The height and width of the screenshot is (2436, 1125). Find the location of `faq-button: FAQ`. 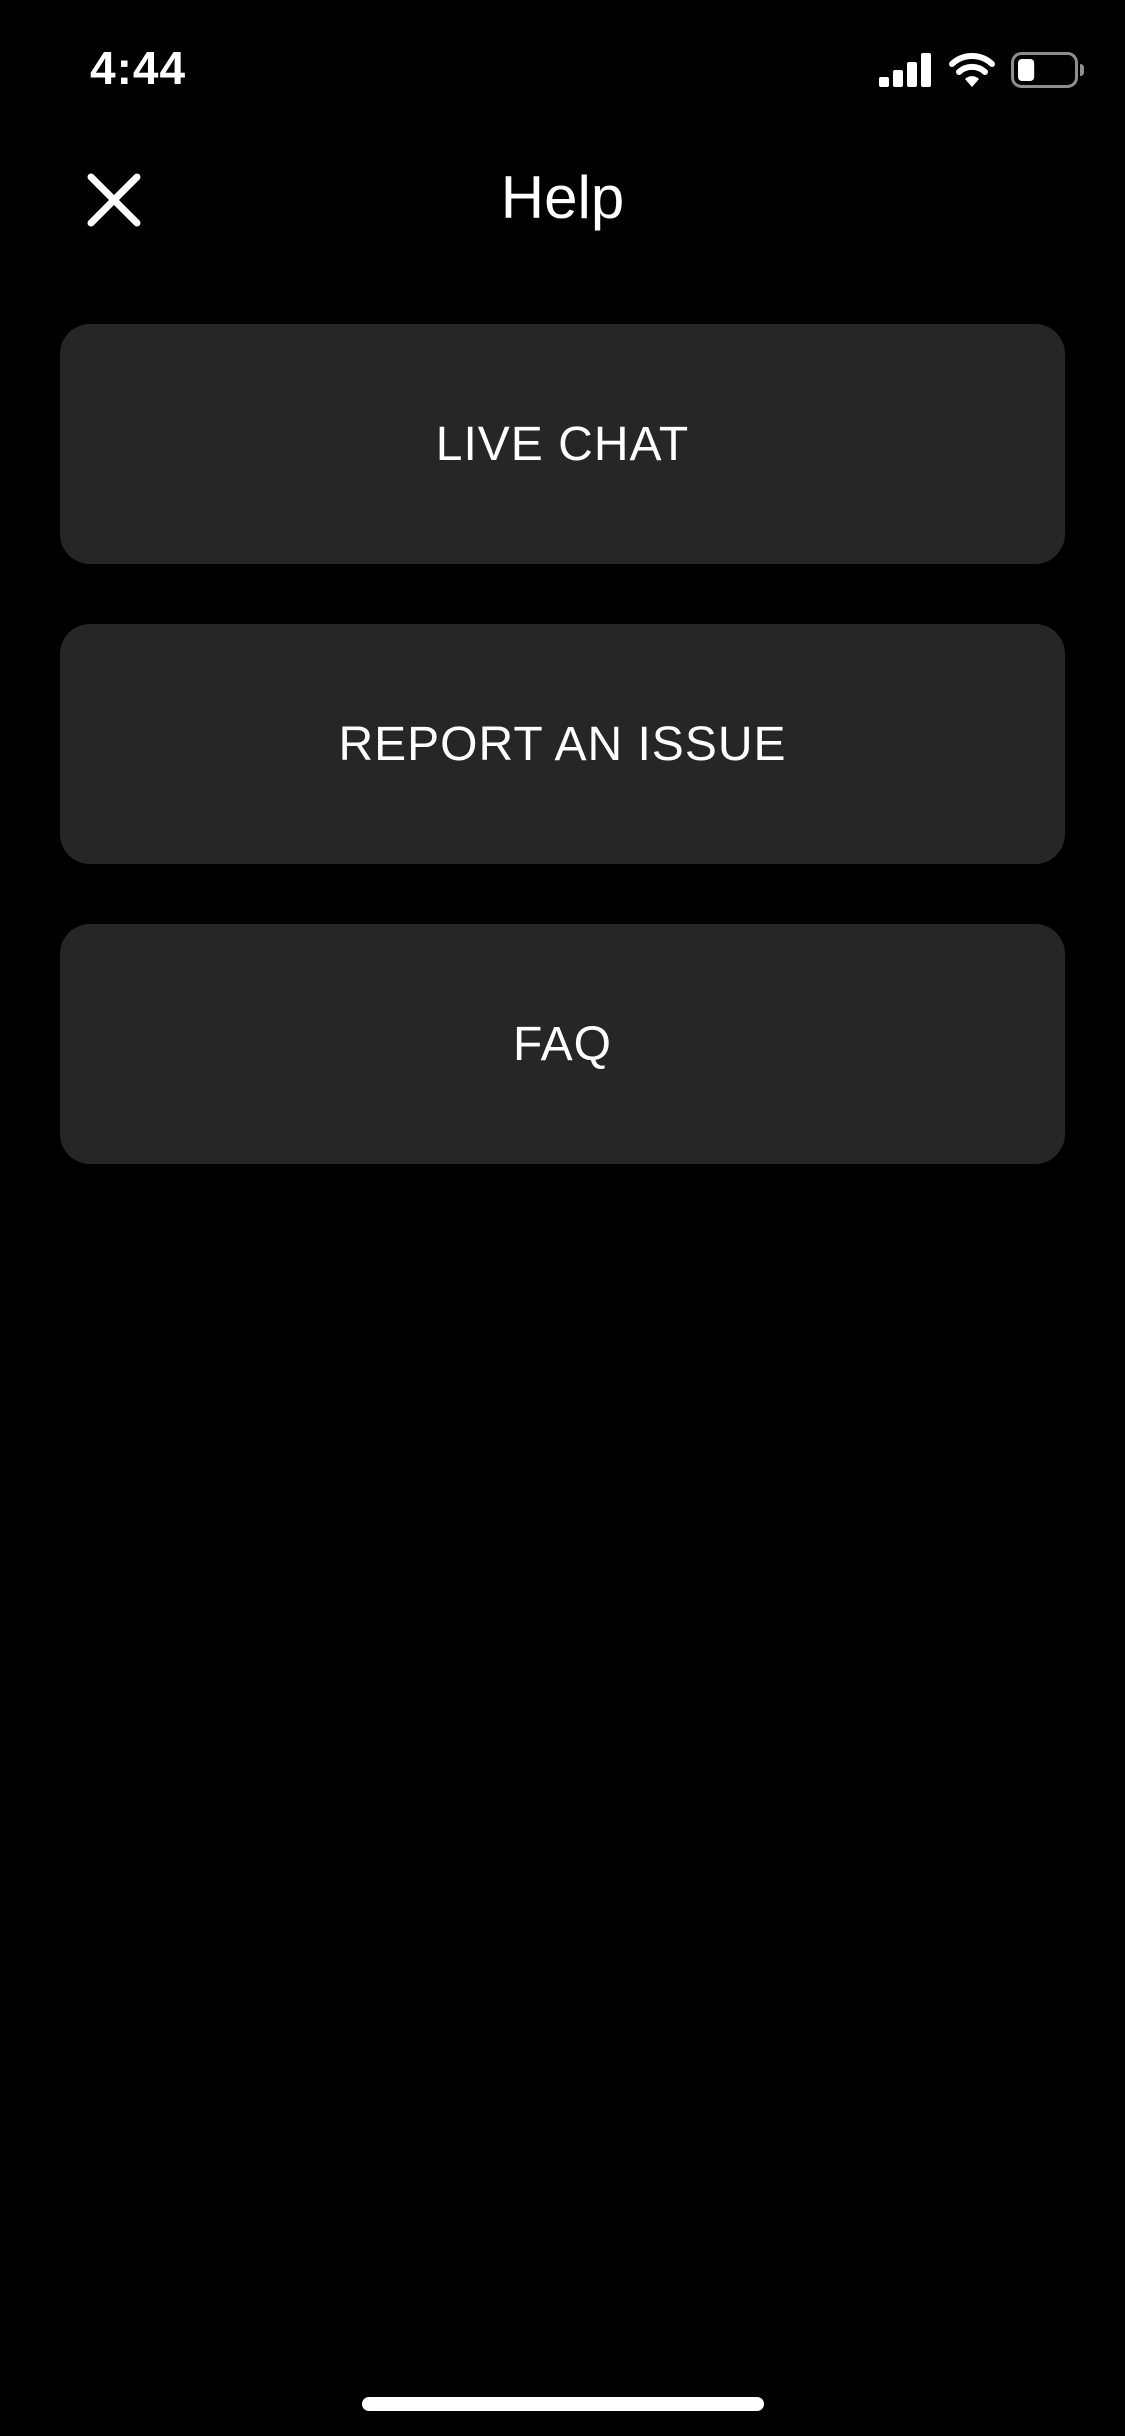

faq-button: FAQ is located at coordinates (562, 1044).